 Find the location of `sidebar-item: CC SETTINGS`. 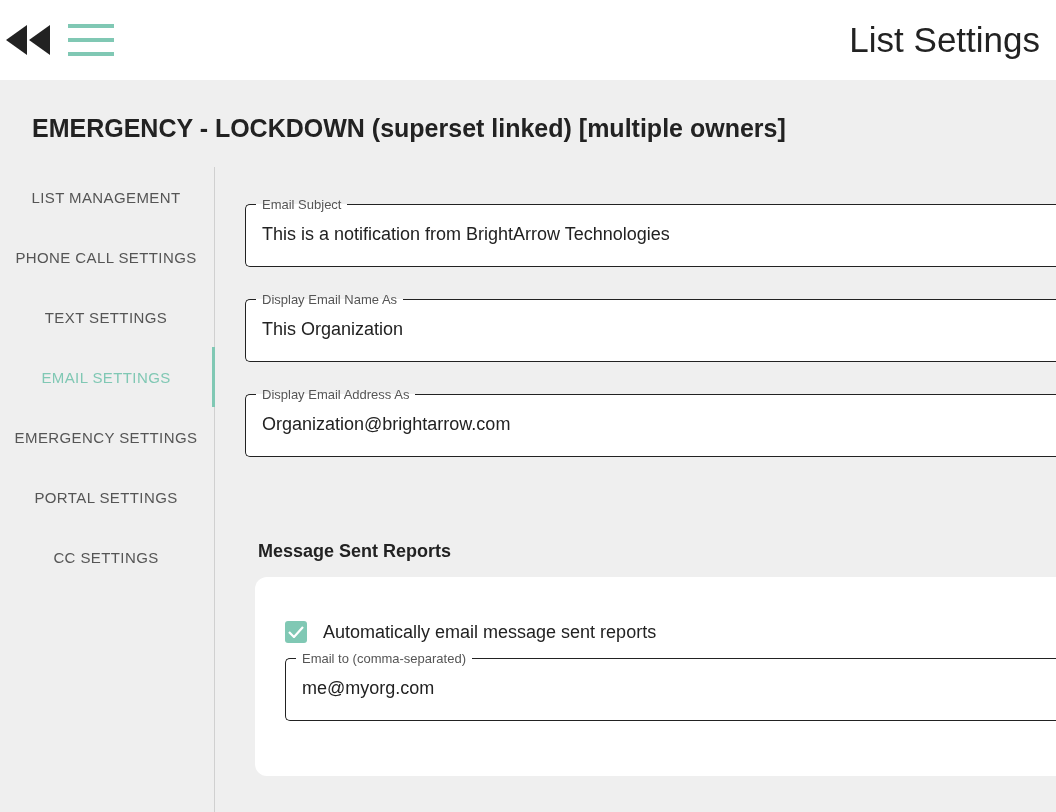

sidebar-item: CC SETTINGS is located at coordinates (107, 557).